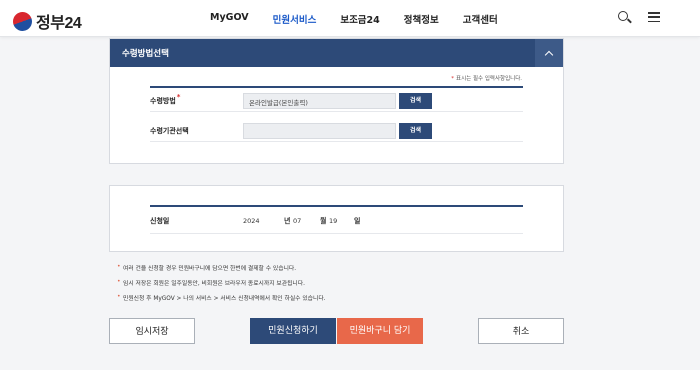 The image size is (700, 370). What do you see at coordinates (229, 19) in the screenshot?
I see `nav-item-mygov: MyGOV` at bounding box center [229, 19].